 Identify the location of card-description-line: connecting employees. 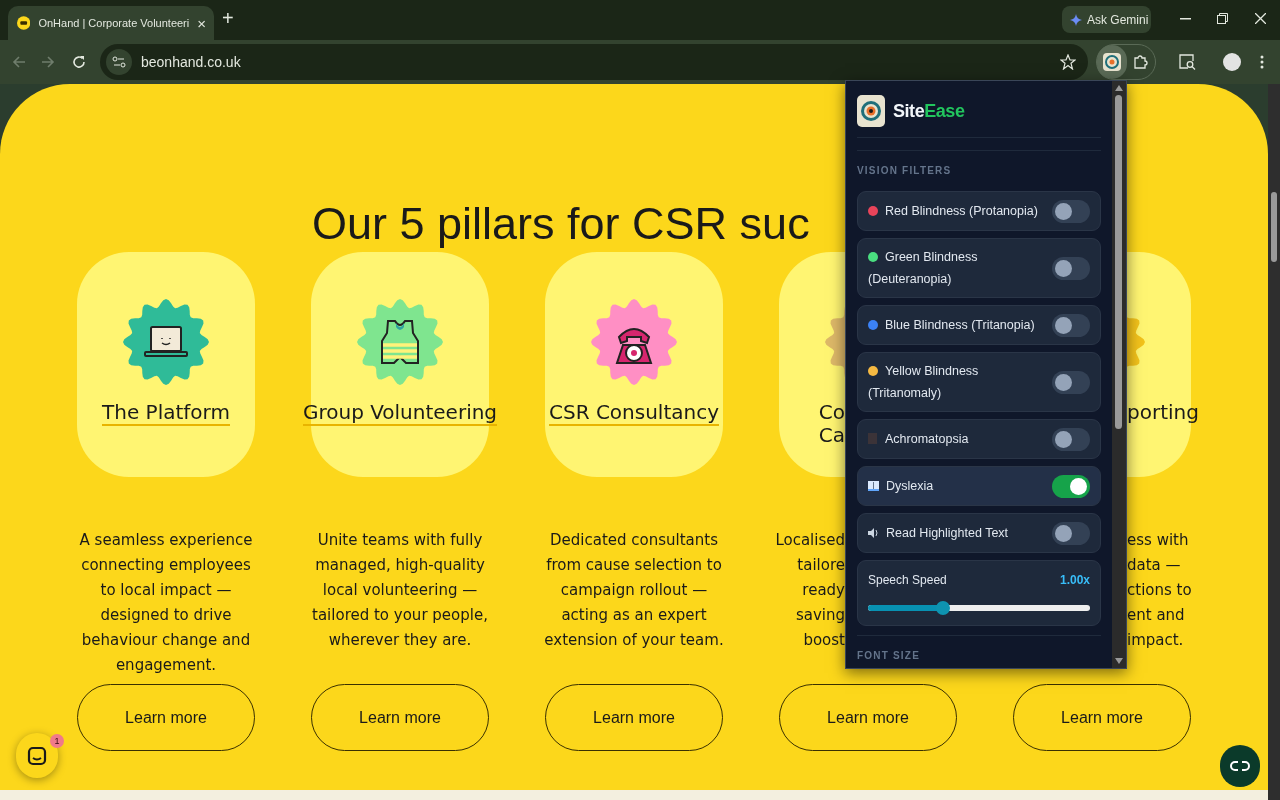
(166, 565).